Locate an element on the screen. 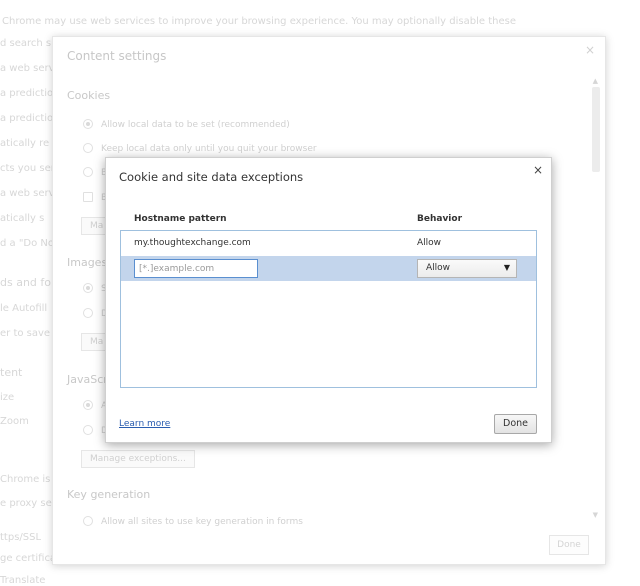 The height and width of the screenshot is (586, 640). content-settings-done-button: Done is located at coordinates (569, 545).